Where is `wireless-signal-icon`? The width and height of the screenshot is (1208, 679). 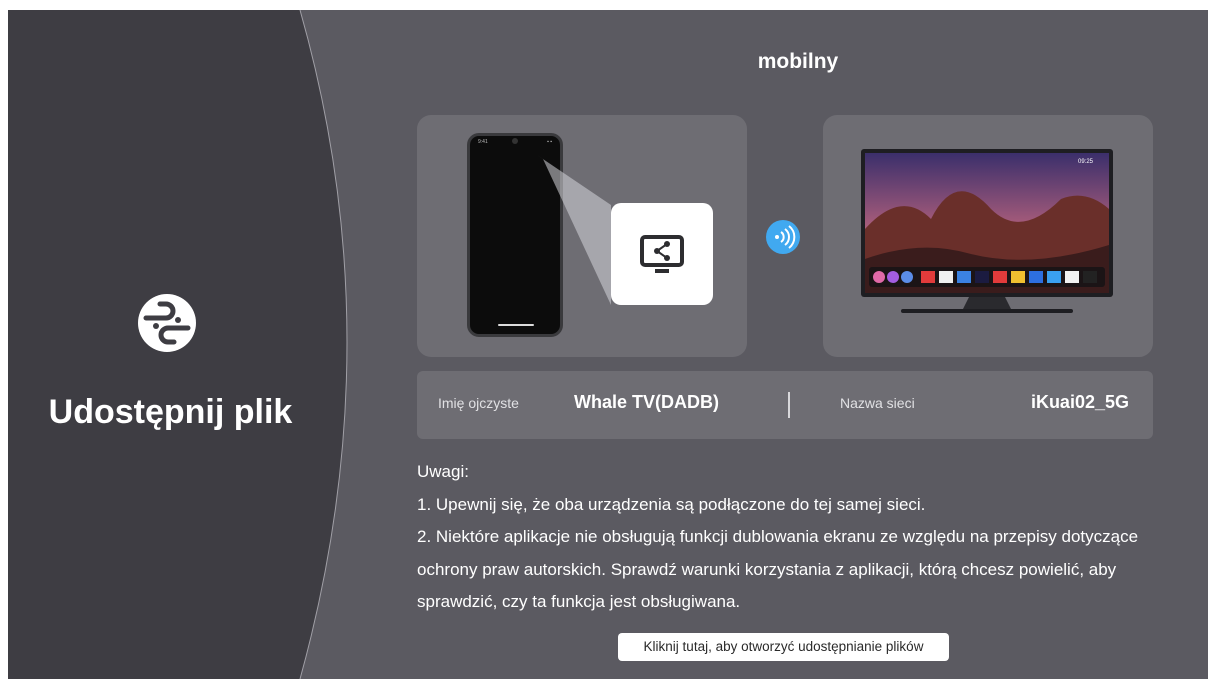
wireless-signal-icon is located at coordinates (783, 237).